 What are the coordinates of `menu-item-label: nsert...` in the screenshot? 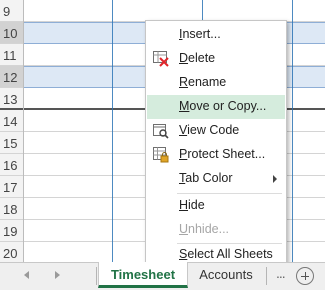 It's located at (201, 34).